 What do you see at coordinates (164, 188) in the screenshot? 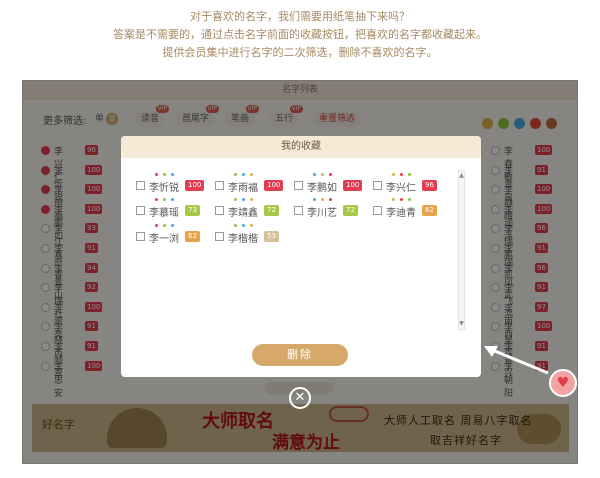
I see `favorite-name: 李忻锐` at bounding box center [164, 188].